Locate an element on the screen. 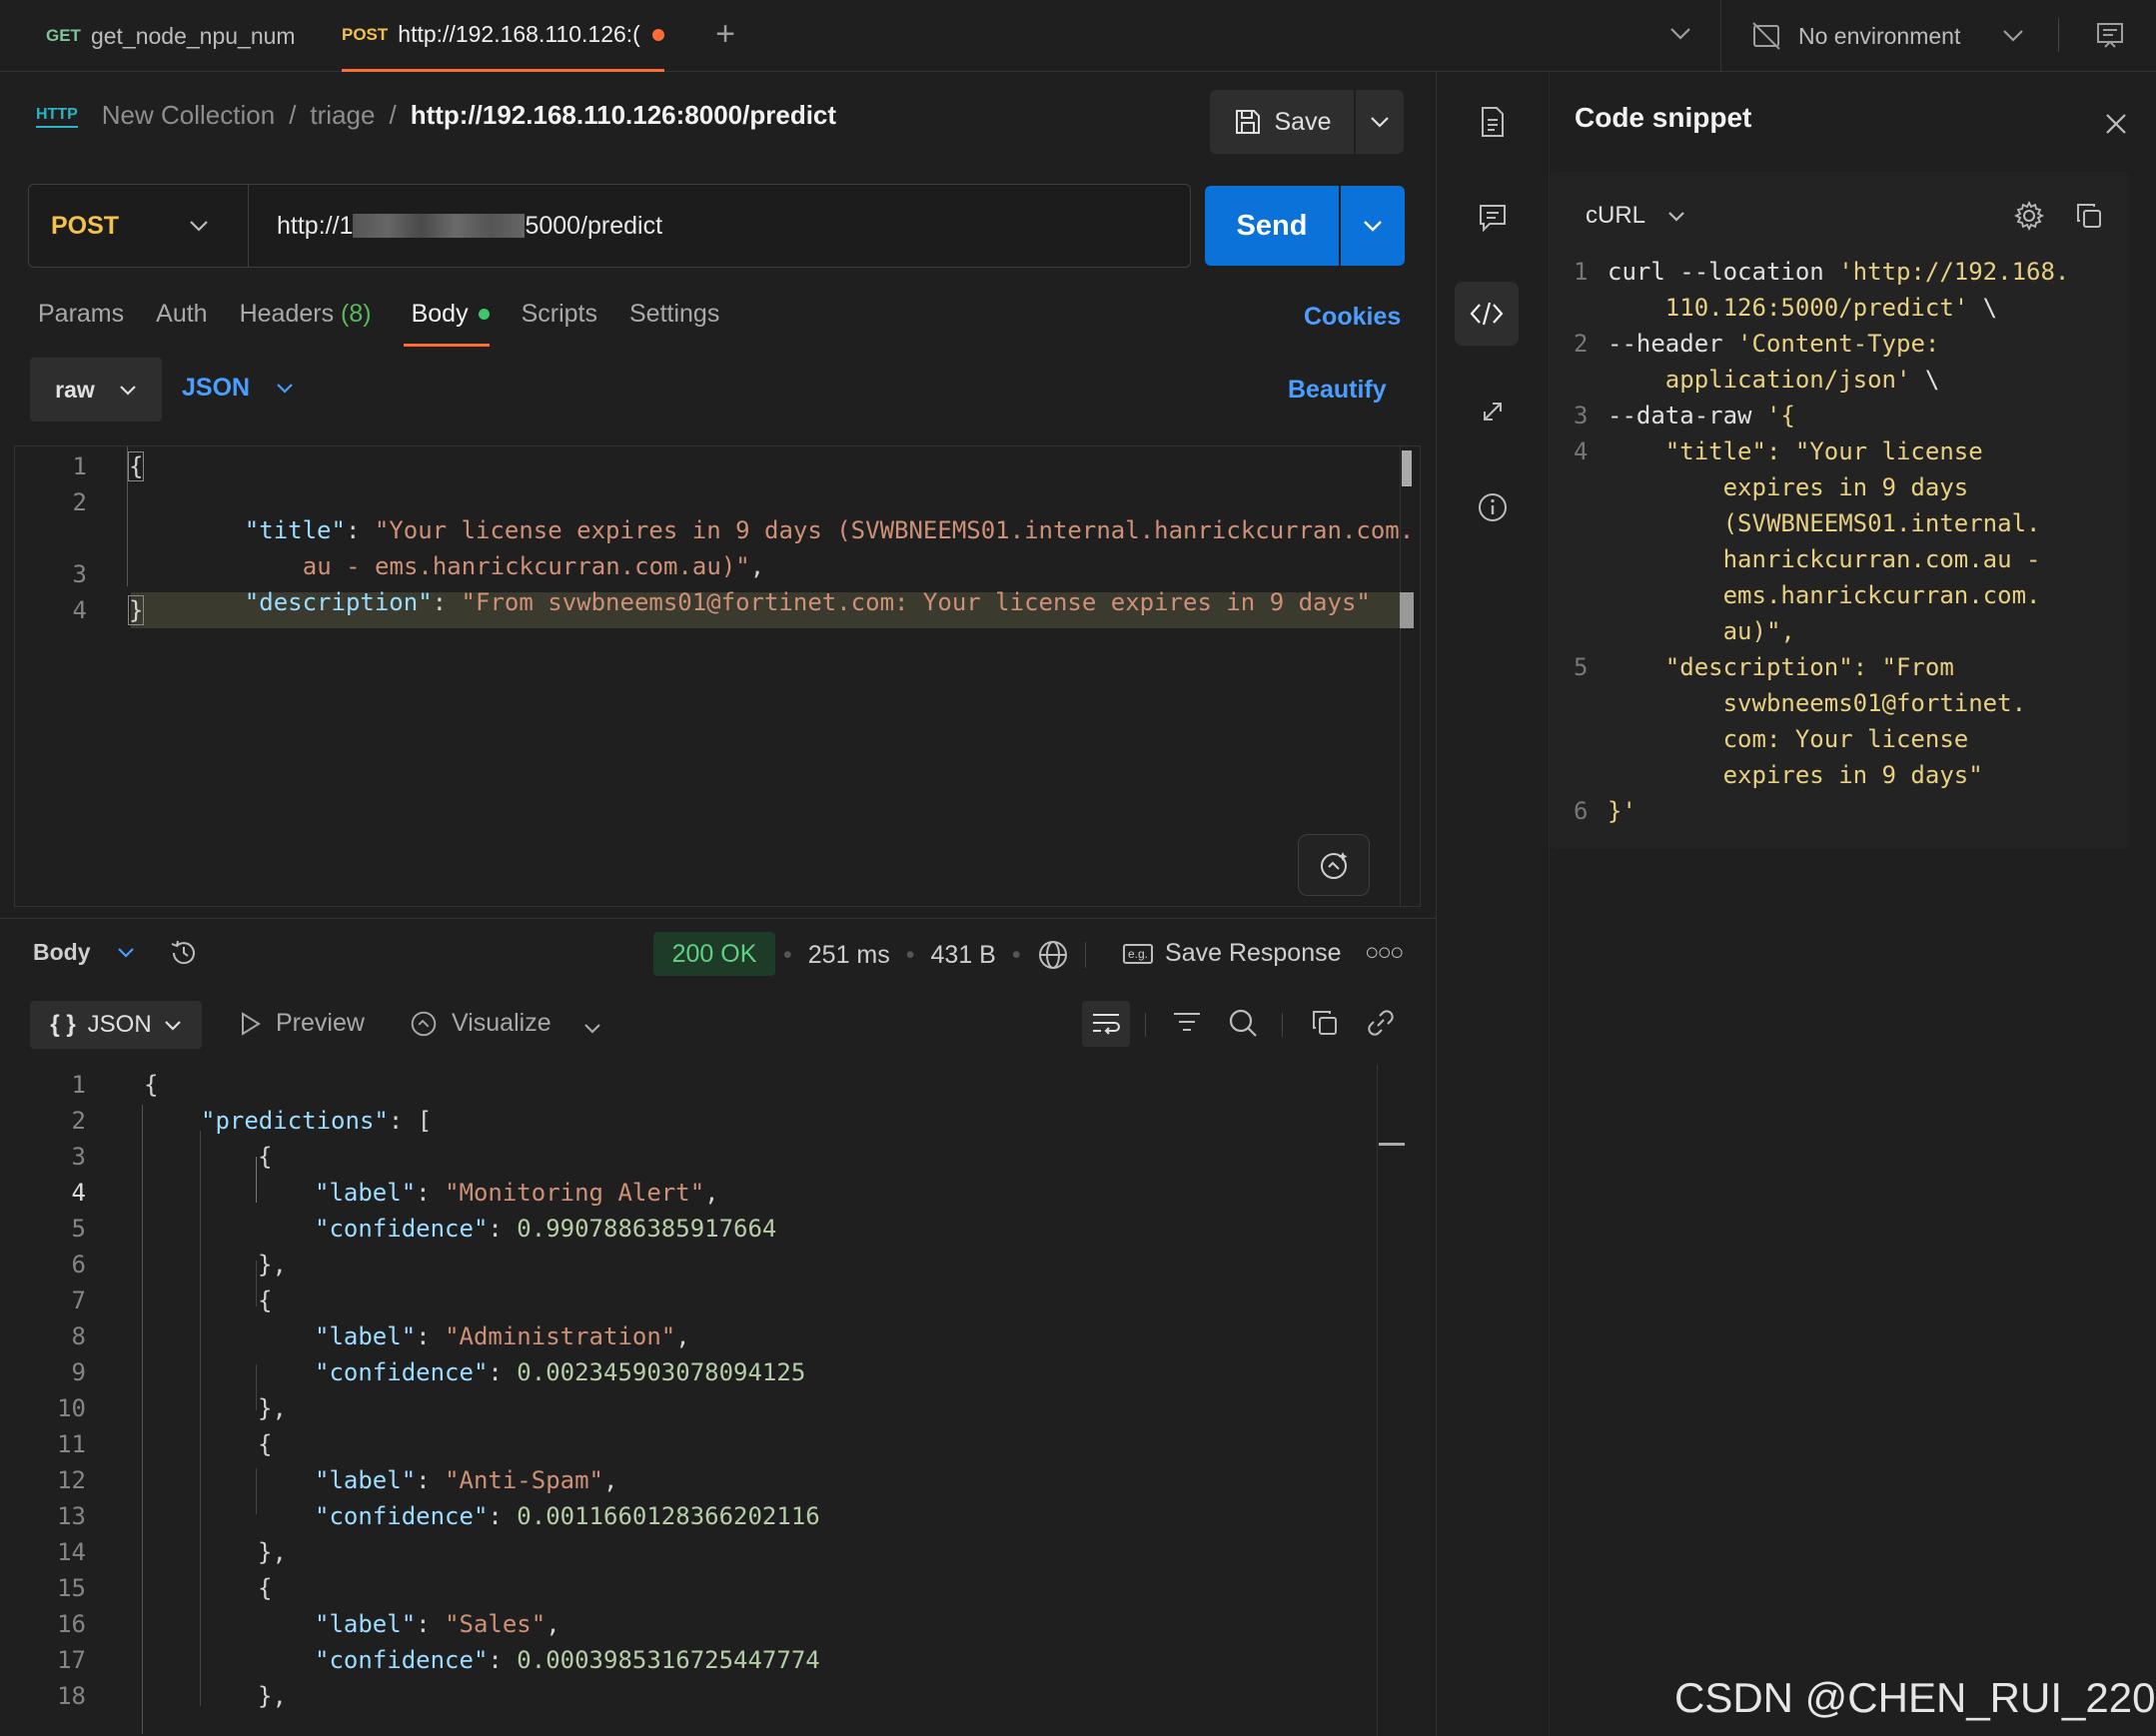 Image resolution: width=2156 pixels, height=1736 pixels. send-button: Send is located at coordinates (1272, 226).